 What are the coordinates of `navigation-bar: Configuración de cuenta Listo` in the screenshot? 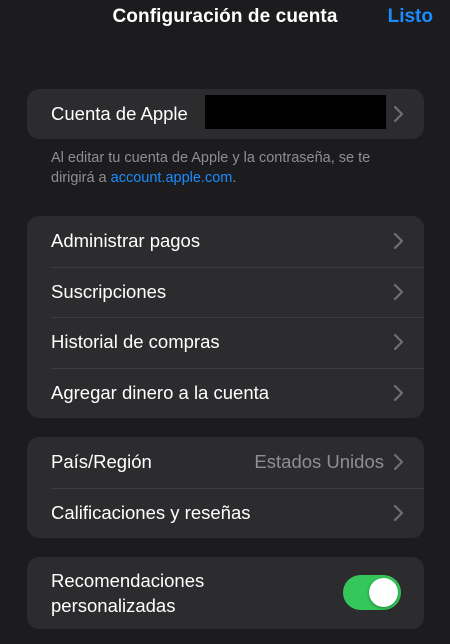 It's located at (225, 18).